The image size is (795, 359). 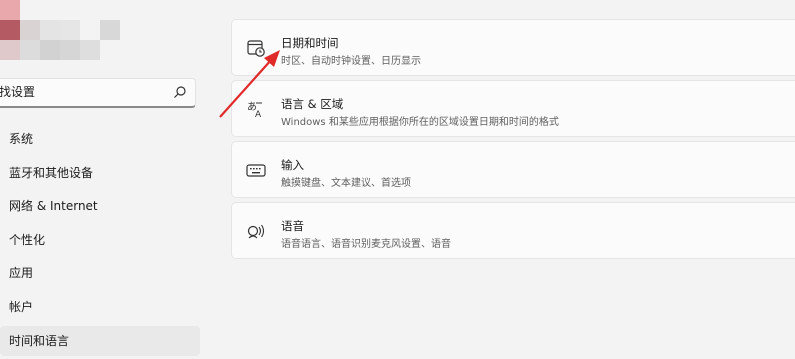 What do you see at coordinates (180, 92) in the screenshot?
I see `search-icon` at bounding box center [180, 92].